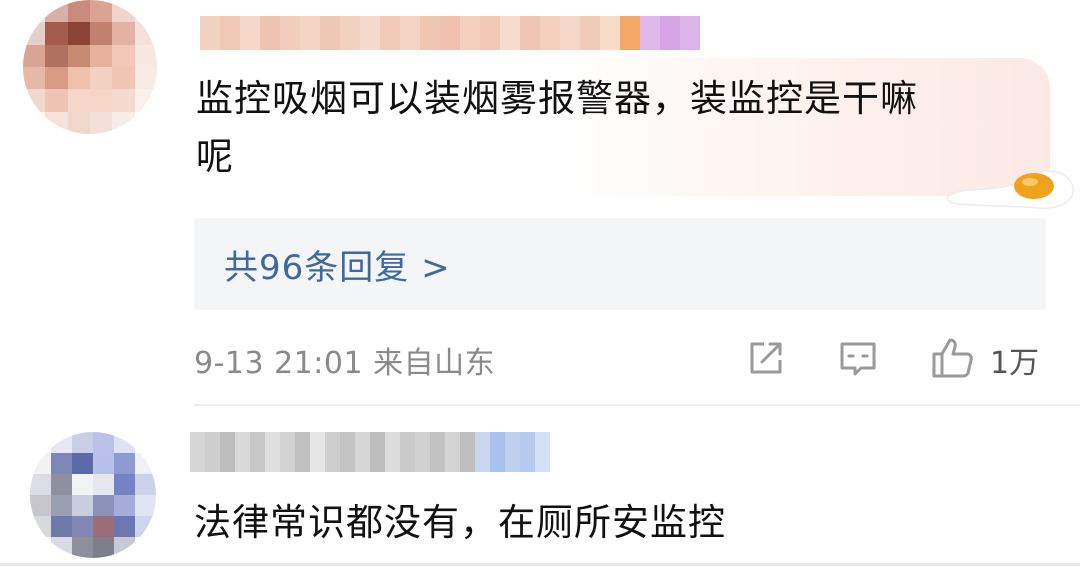 The height and width of the screenshot is (568, 1080). Describe the element at coordinates (215, 156) in the screenshot. I see `comment-text-line: 呢` at that location.